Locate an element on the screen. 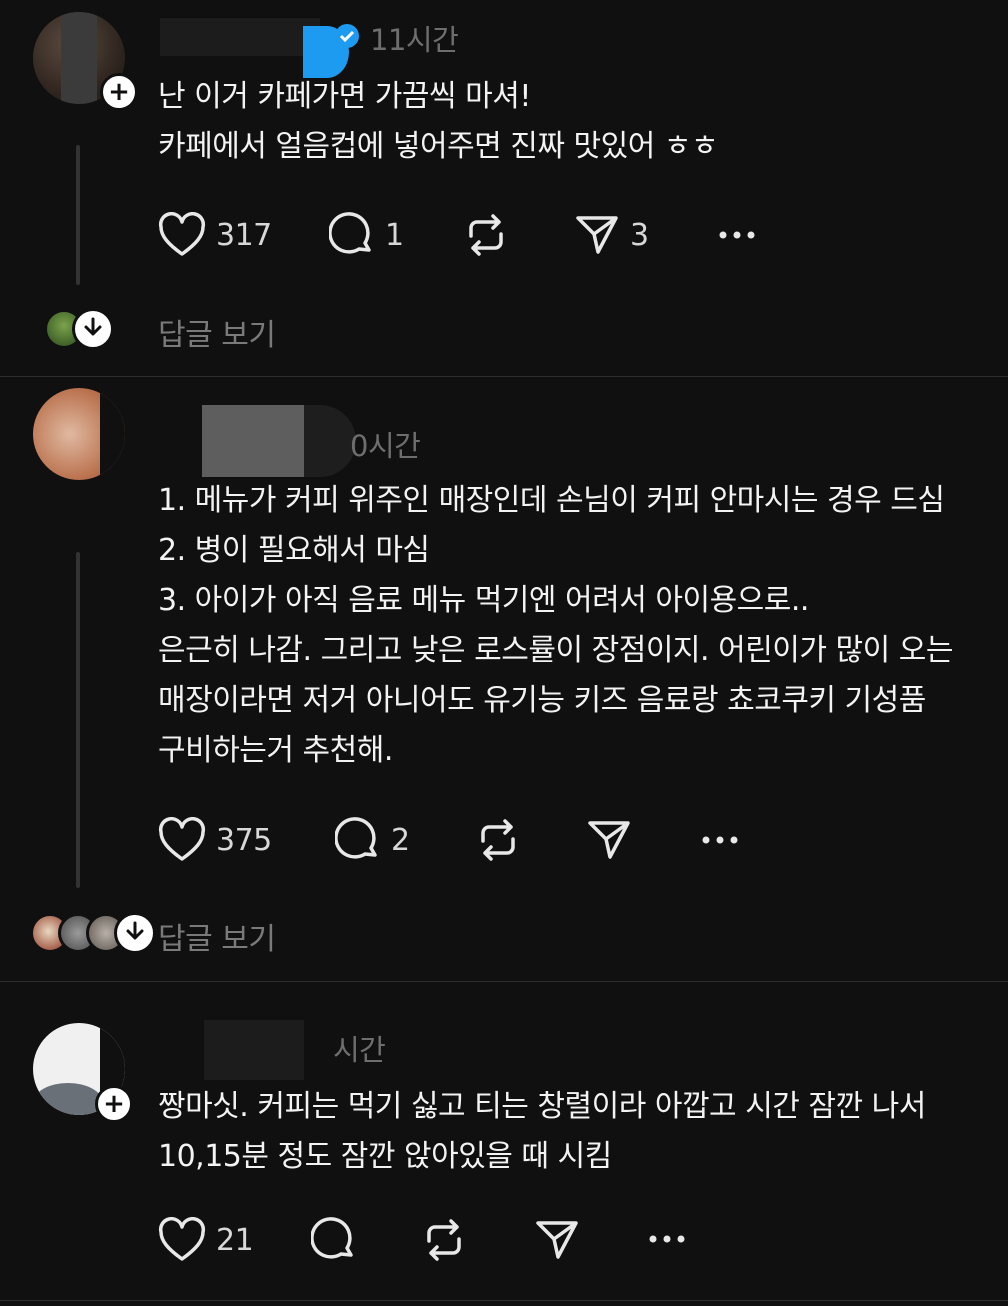 Image resolution: width=1008 pixels, height=1306 pixels. divider is located at coordinates (504, 1300).